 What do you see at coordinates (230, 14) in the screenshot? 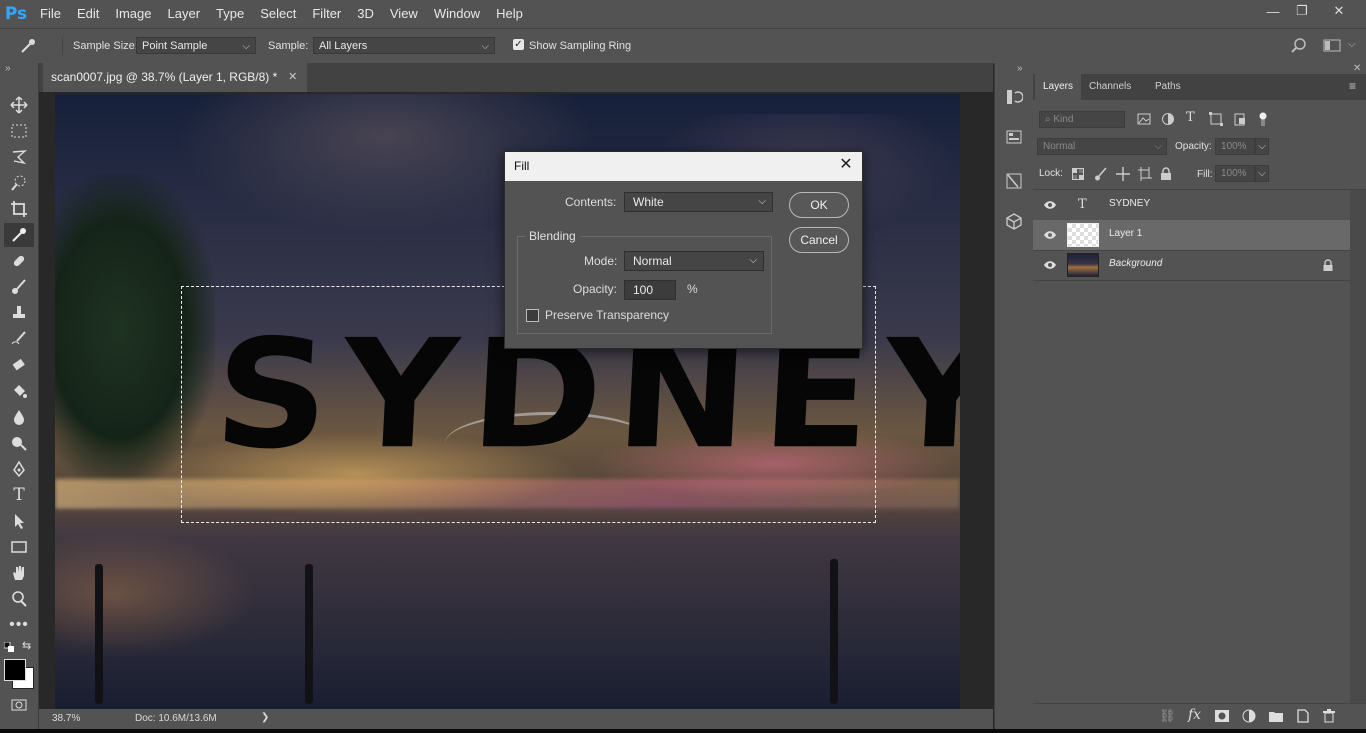
I see `menu-type: Type` at bounding box center [230, 14].